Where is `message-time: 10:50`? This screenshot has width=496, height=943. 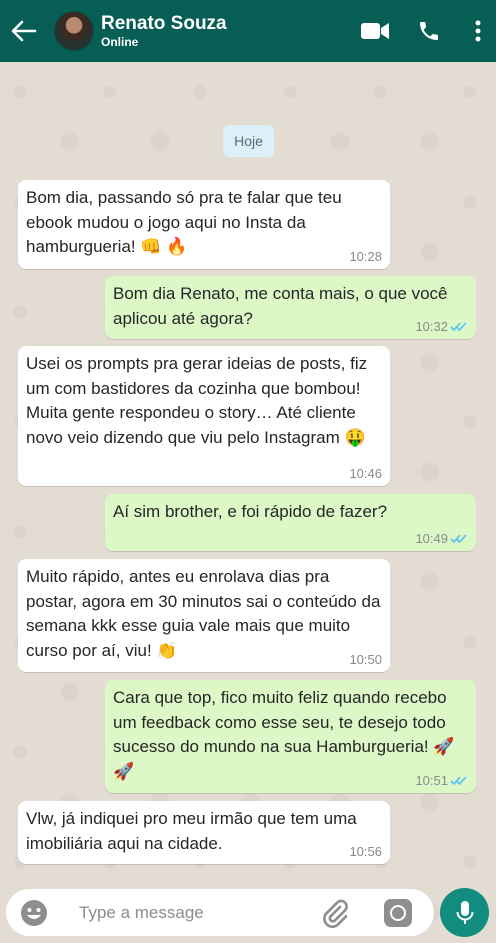 message-time: 10:50 is located at coordinates (365, 659).